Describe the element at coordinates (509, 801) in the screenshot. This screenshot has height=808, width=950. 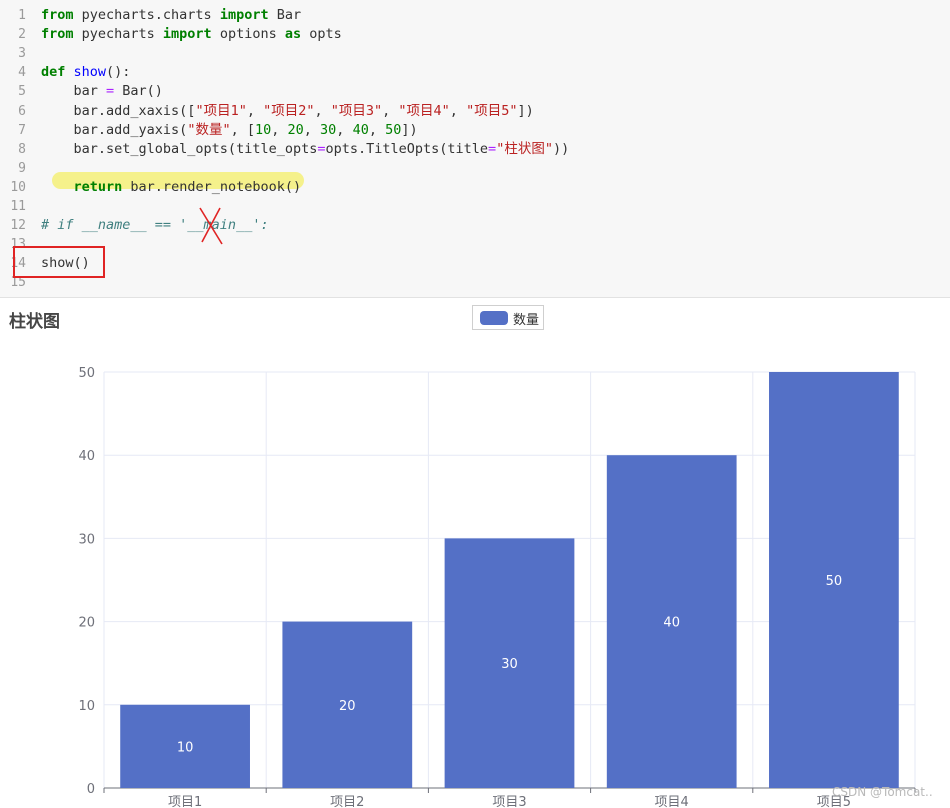
I see `x-tick-label: 项目3` at that location.